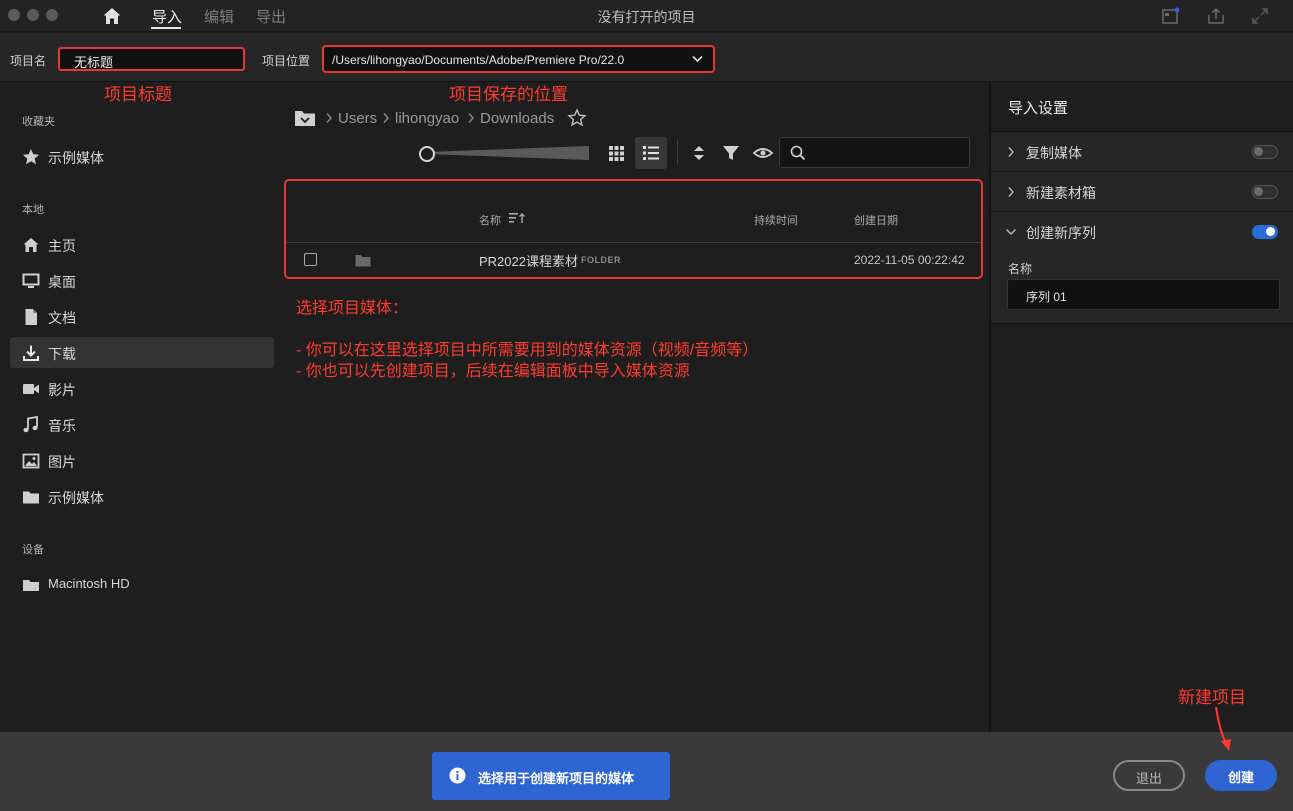 The width and height of the screenshot is (1293, 811). What do you see at coordinates (31, 280) in the screenshot?
I see `desktop-icon` at bounding box center [31, 280].